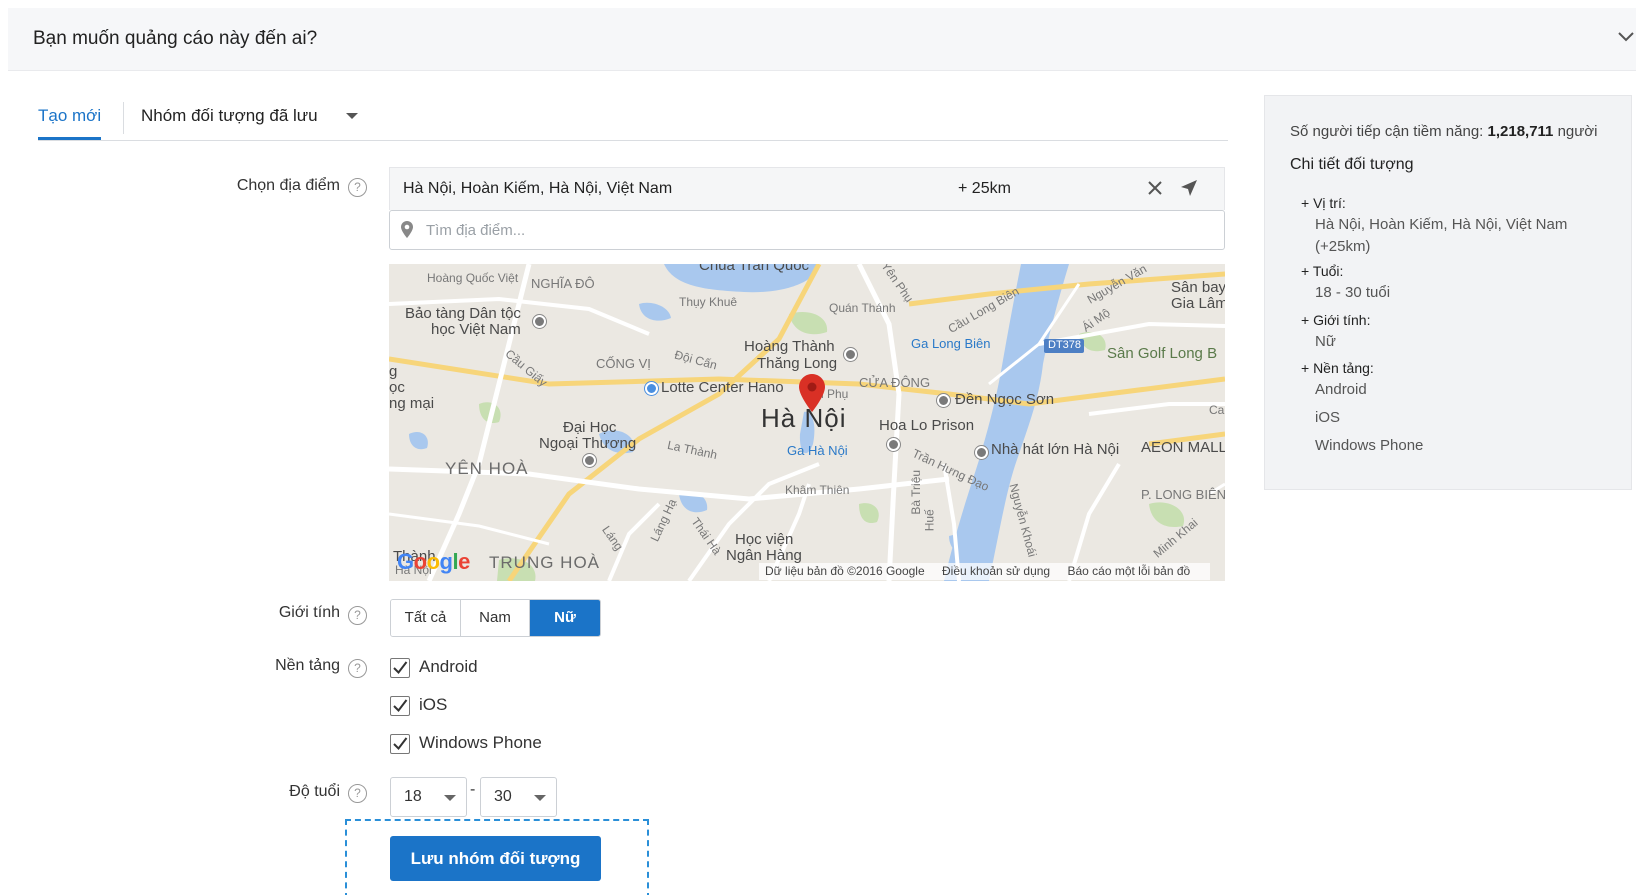  I want to click on windows-phone-checkbox, so click(400, 744).